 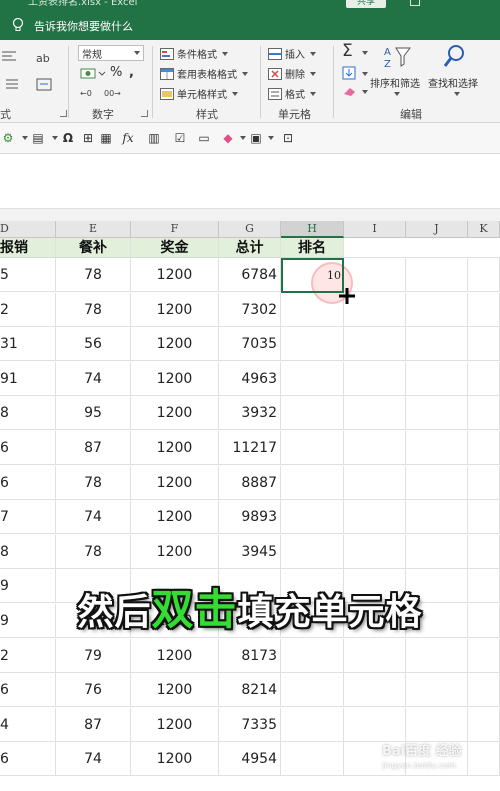 What do you see at coordinates (28, 379) in the screenshot?
I see `table-cell-reimburse: 91` at bounding box center [28, 379].